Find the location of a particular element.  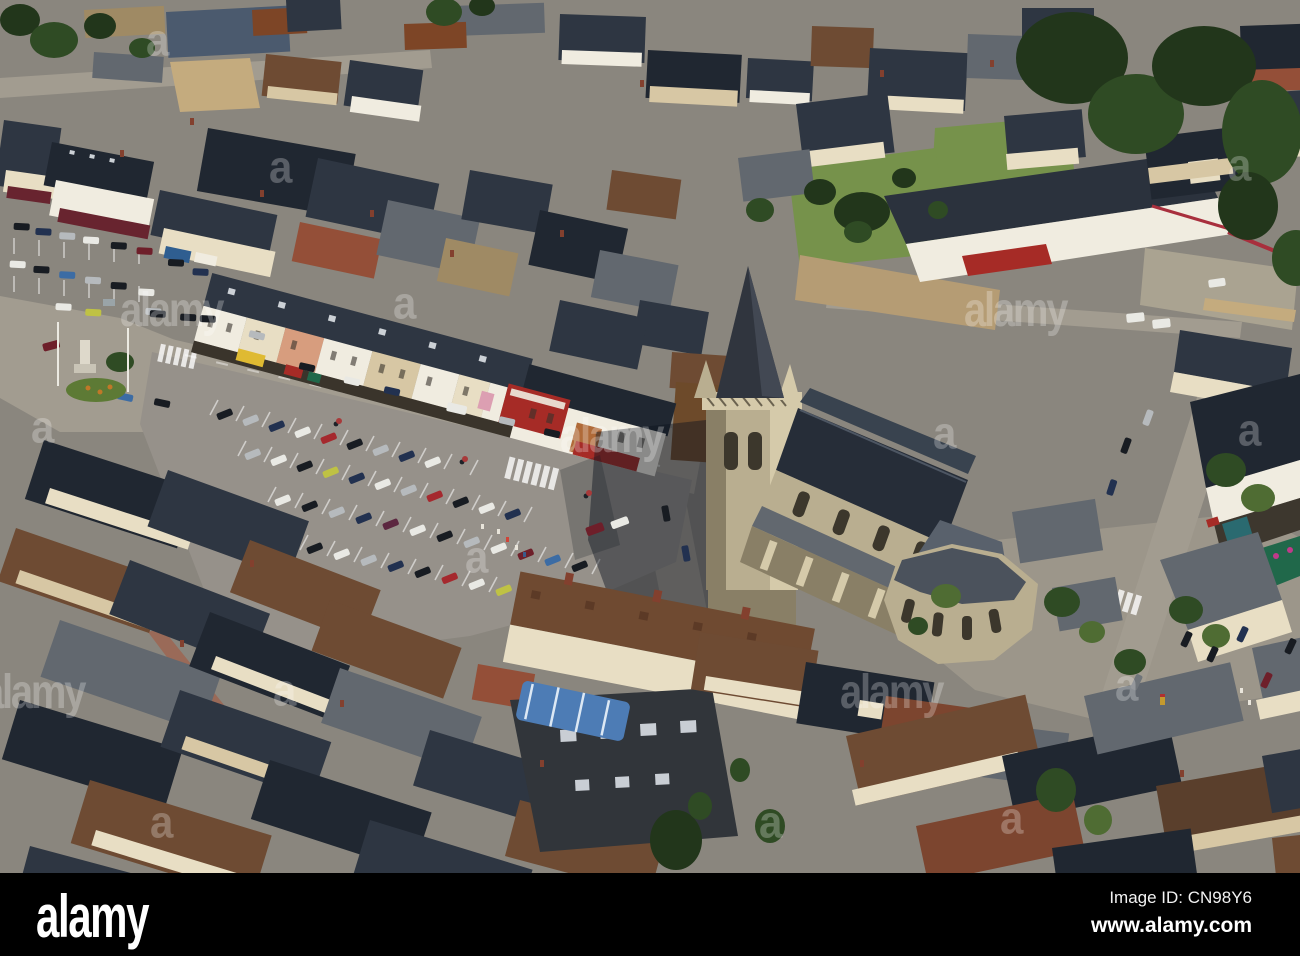

image-meta: Image ID: CN98Y6 www.alamy.com is located at coordinates (1171, 913).